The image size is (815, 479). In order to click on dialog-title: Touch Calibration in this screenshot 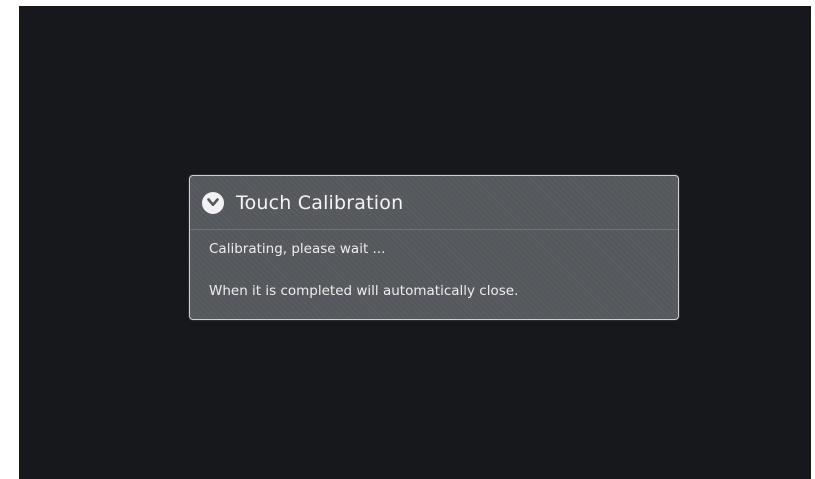, I will do `click(320, 202)`.